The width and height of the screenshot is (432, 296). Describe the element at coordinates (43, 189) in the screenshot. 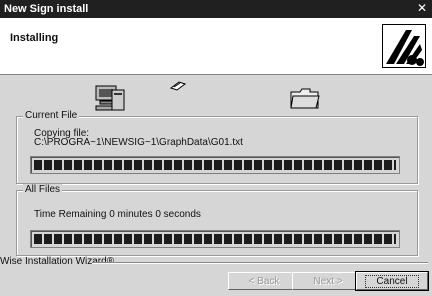

I see `all-files-legend: All Files` at that location.